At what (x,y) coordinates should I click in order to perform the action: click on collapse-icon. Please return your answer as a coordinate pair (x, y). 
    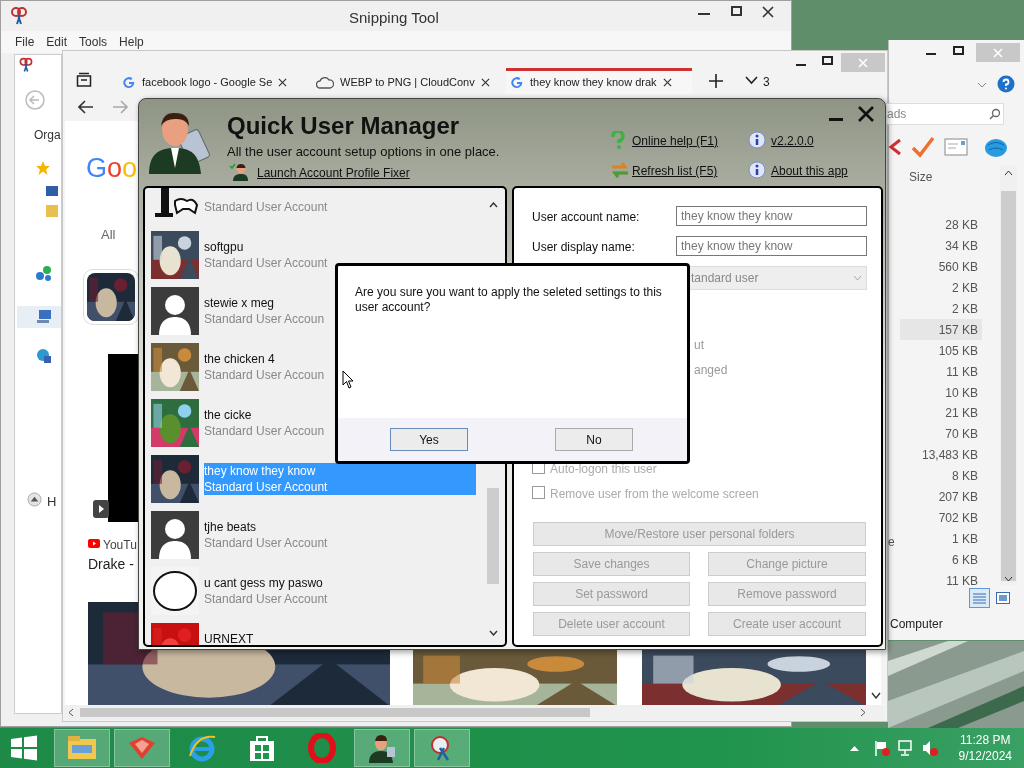
    Looking at the image, I should click on (34, 499).